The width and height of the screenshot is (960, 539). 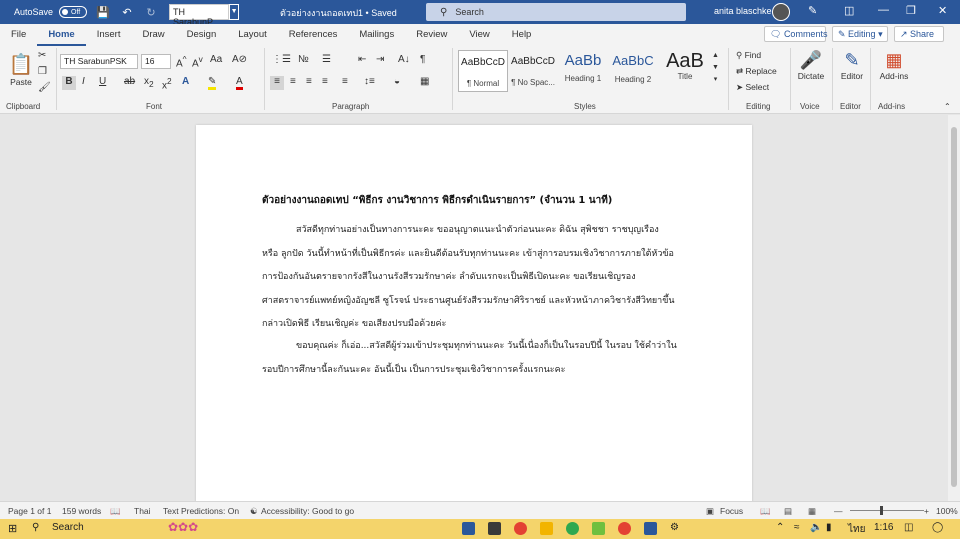 What do you see at coordinates (483, 71) in the screenshot?
I see `style-normal: AaBbCcD ¶ Normal` at bounding box center [483, 71].